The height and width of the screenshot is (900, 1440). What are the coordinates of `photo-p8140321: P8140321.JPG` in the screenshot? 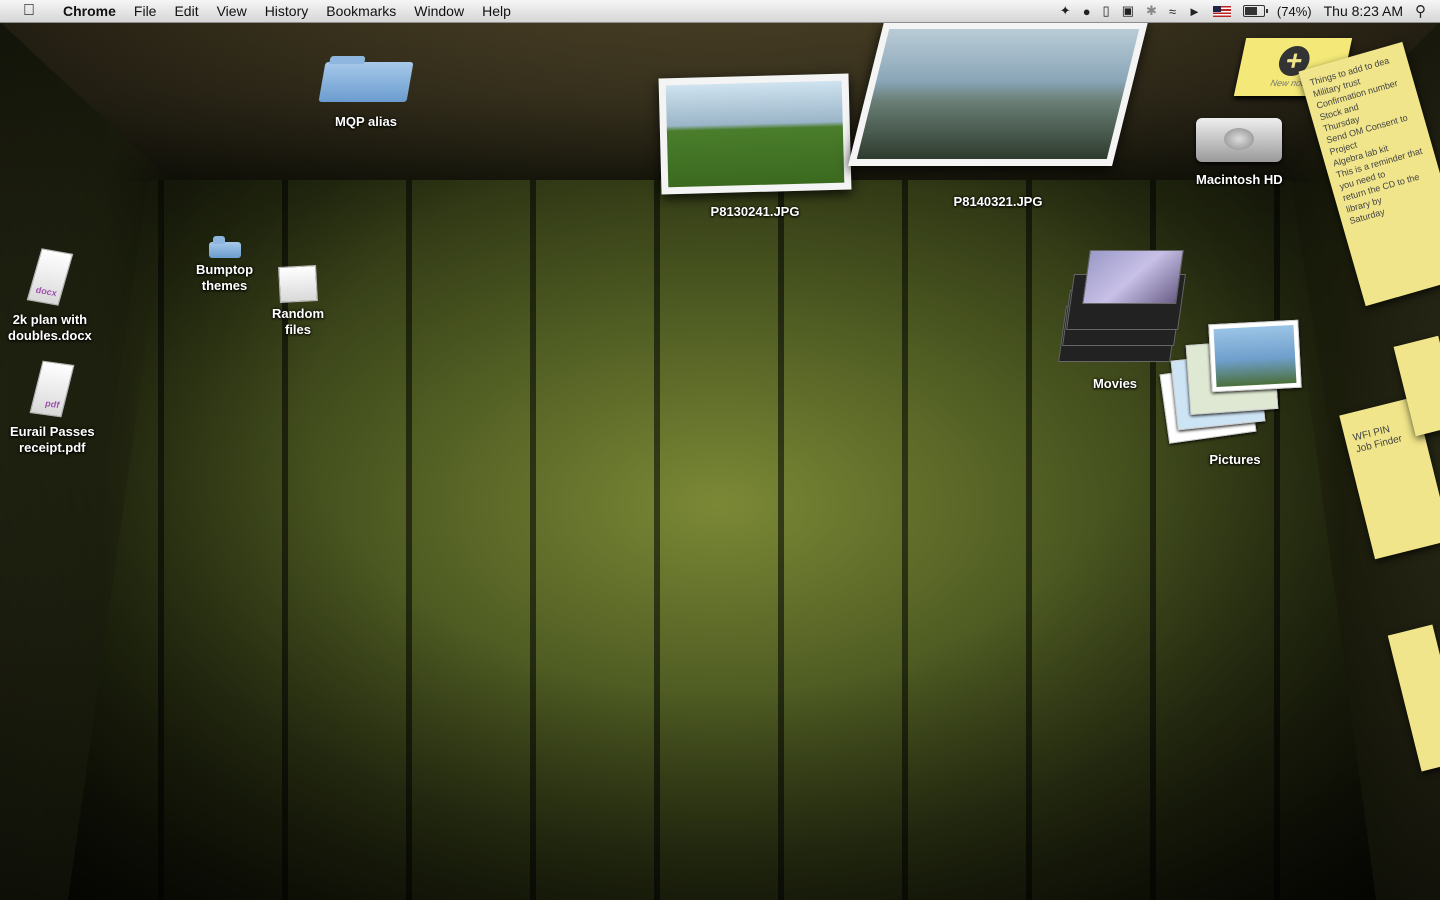 It's located at (998, 116).